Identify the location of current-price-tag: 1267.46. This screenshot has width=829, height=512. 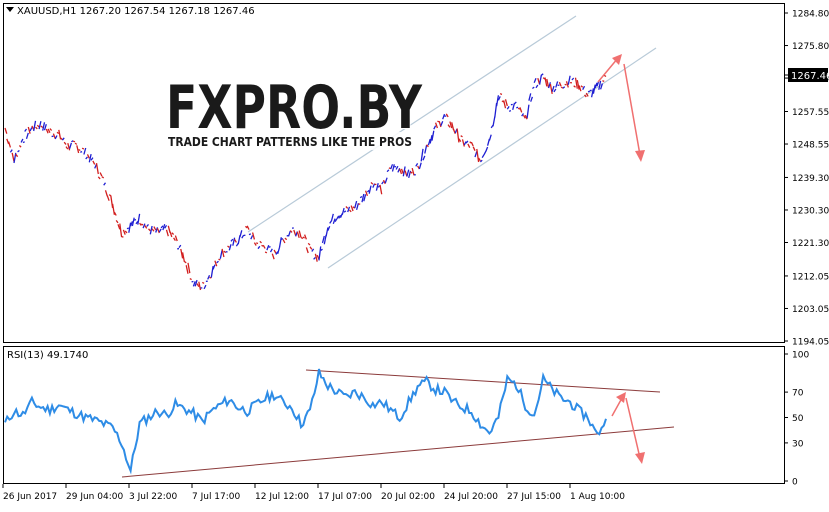
(806, 75).